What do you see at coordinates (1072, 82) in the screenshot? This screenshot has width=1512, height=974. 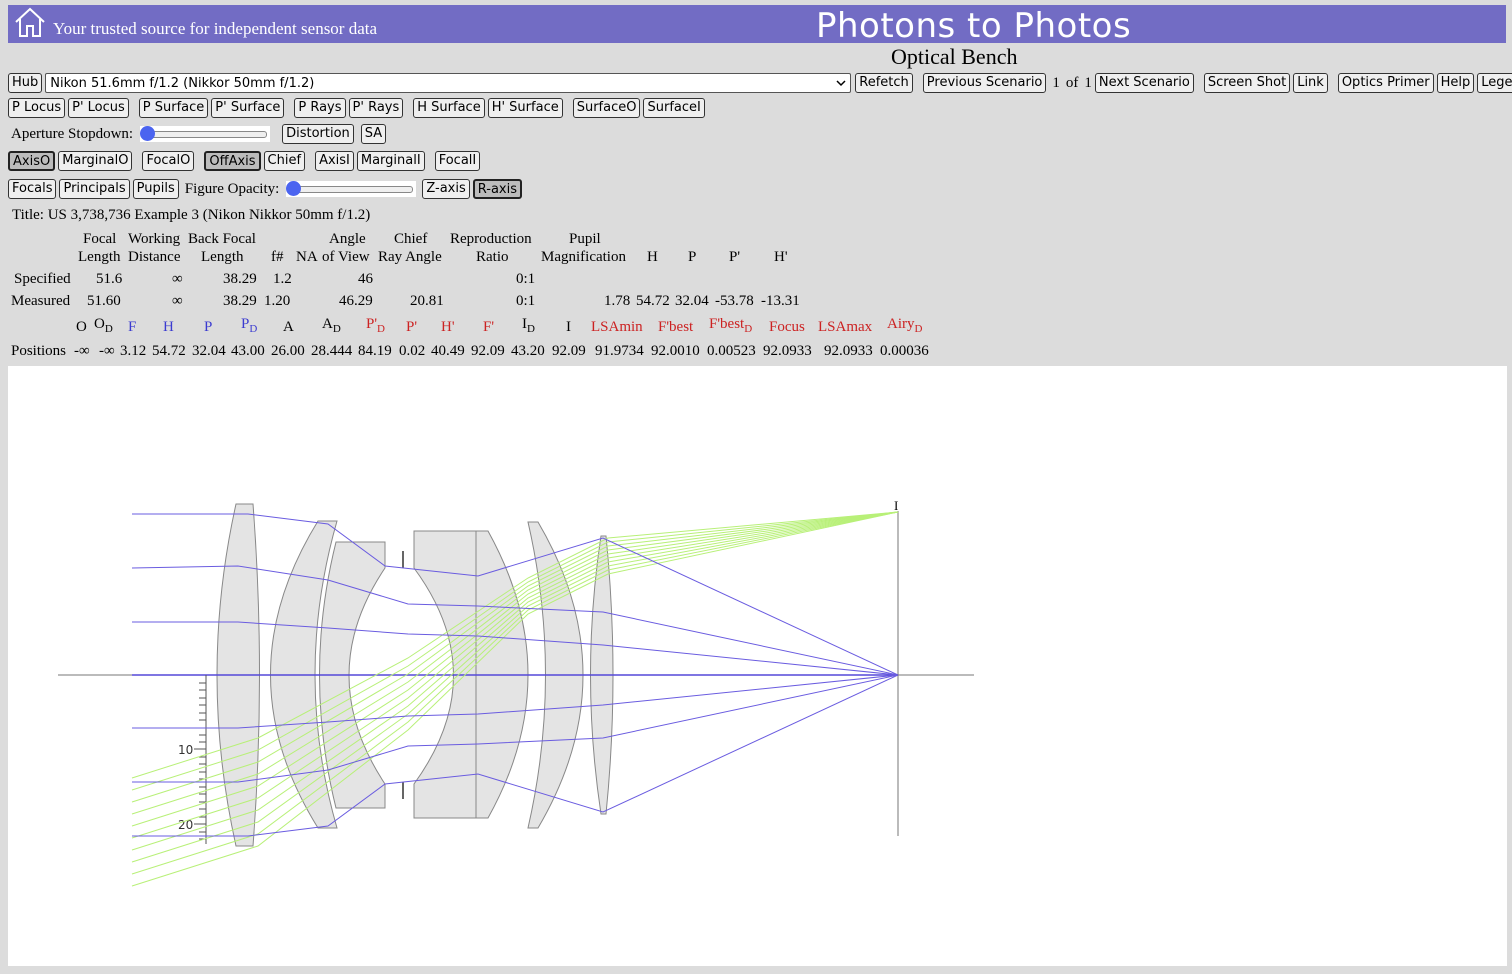 I see `scenario-of: of` at bounding box center [1072, 82].